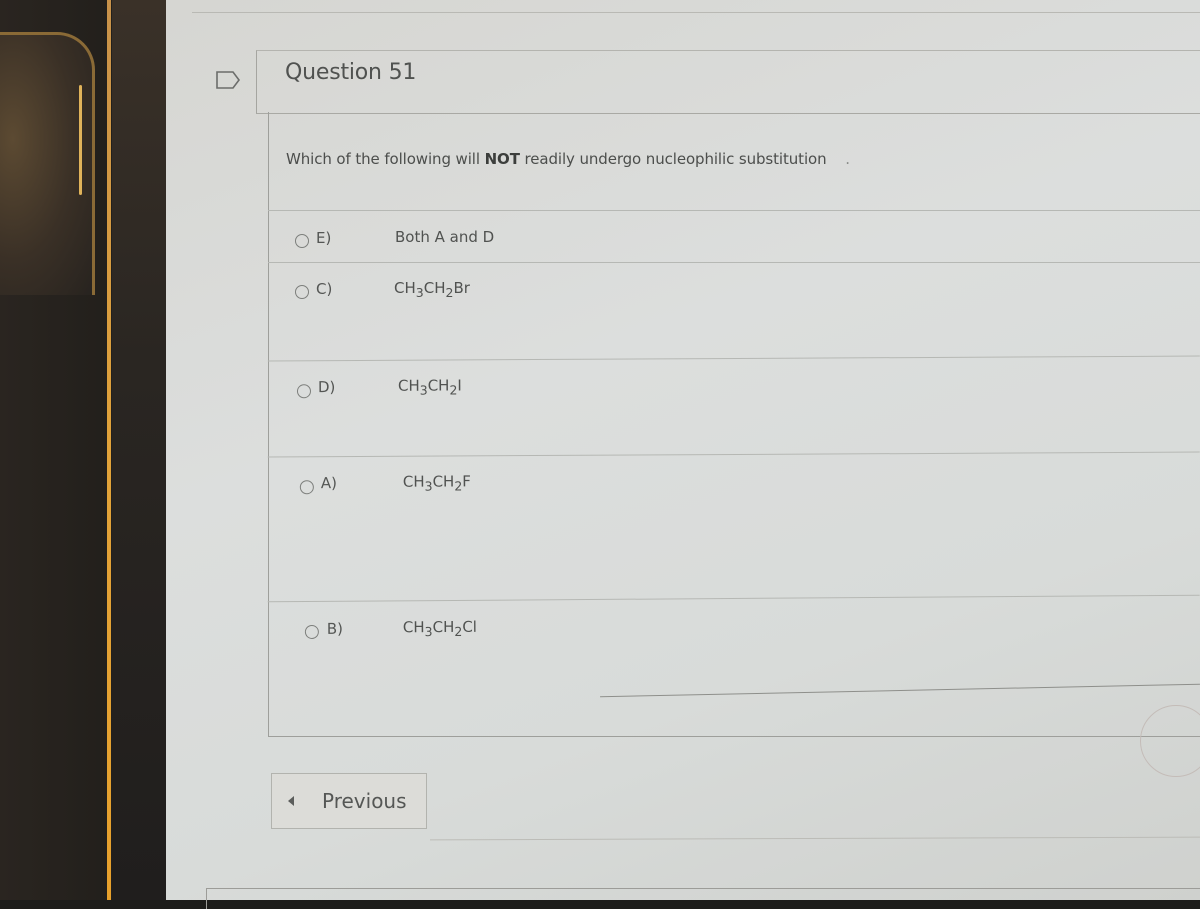 Image resolution: width=1200 pixels, height=909 pixels. I want to click on flag-icon, so click(228, 80).